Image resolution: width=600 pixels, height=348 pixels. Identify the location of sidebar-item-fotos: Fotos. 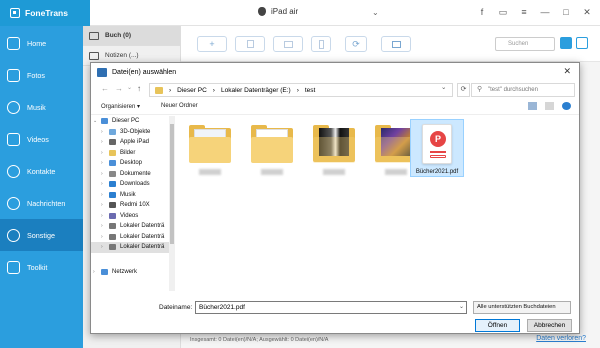
(41, 75).